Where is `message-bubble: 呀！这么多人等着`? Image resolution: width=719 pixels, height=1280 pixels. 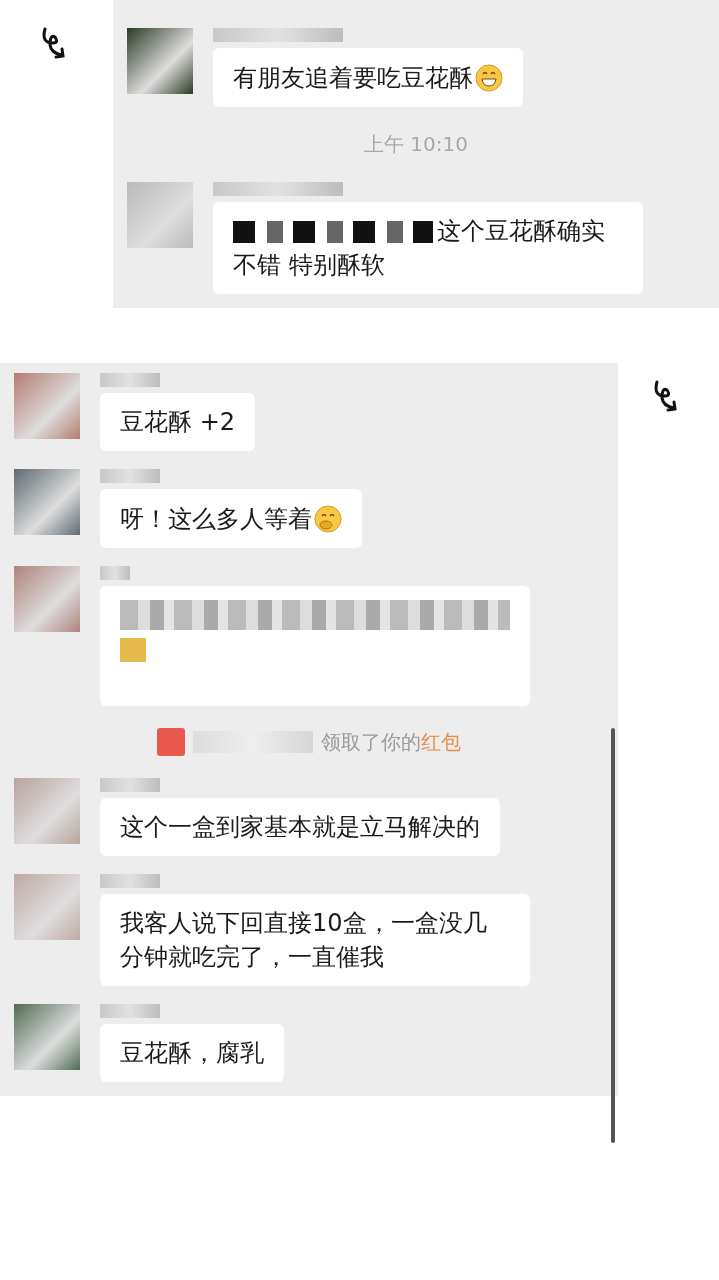 message-bubble: 呀！这么多人等着 is located at coordinates (231, 518).